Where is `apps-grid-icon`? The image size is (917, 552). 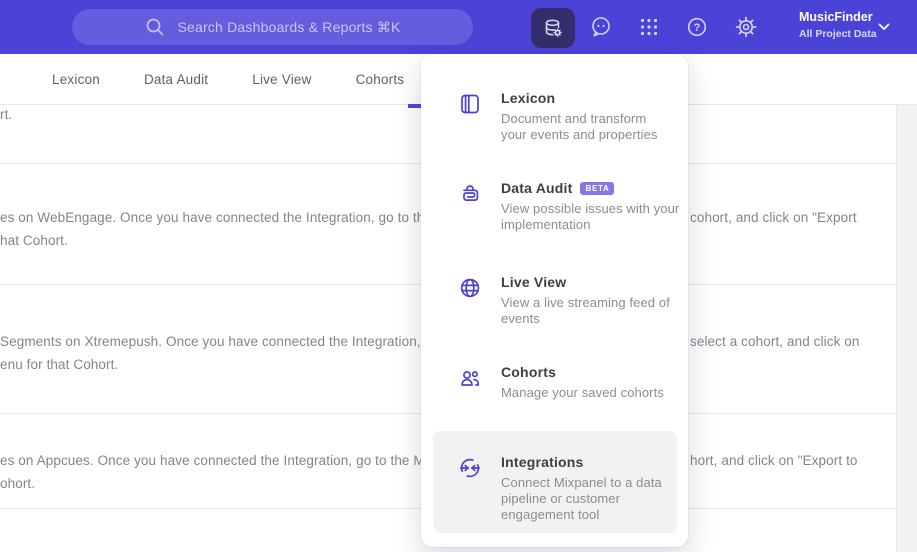 apps-grid-icon is located at coordinates (649, 27).